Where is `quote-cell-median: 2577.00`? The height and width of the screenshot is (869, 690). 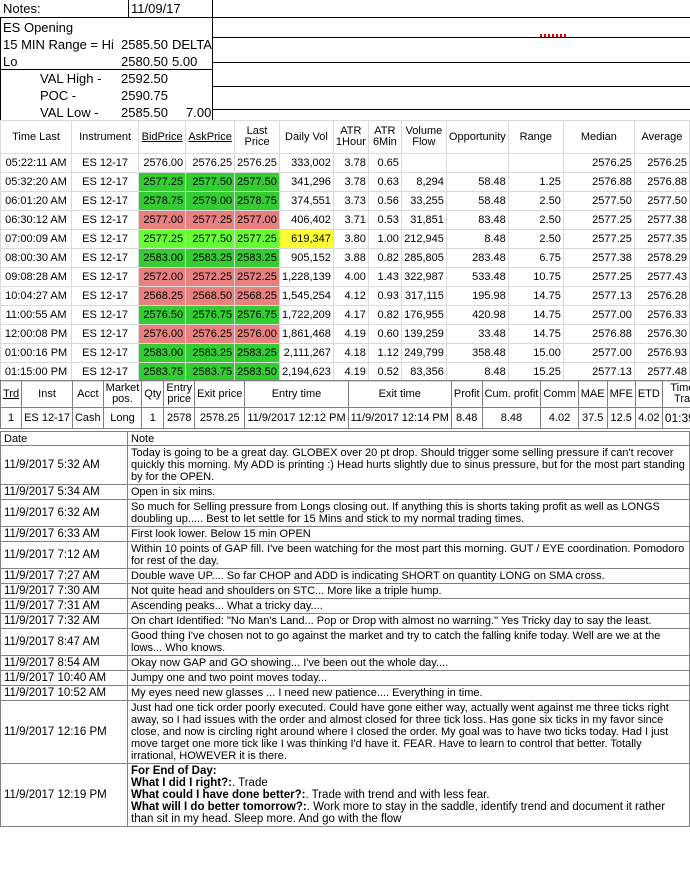
quote-cell-median: 2577.00 is located at coordinates (598, 353).